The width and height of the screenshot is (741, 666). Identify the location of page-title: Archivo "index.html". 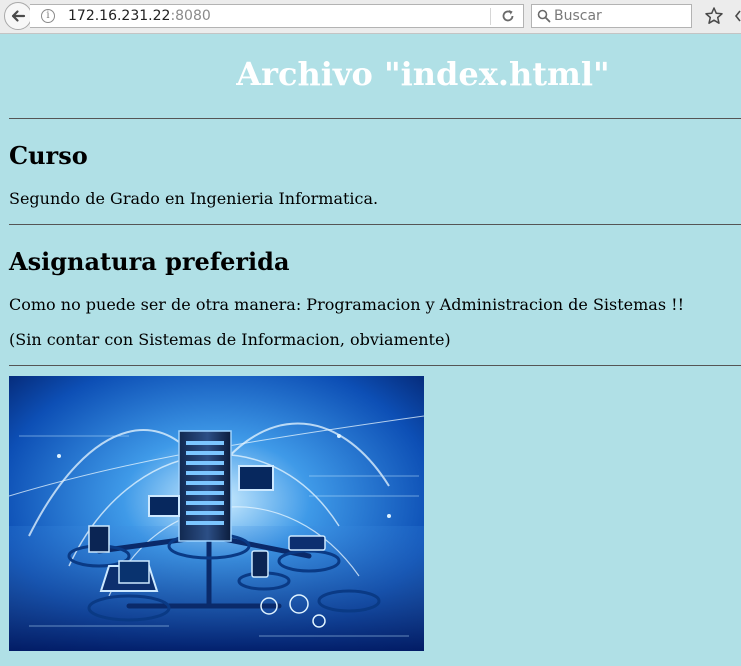
(423, 74).